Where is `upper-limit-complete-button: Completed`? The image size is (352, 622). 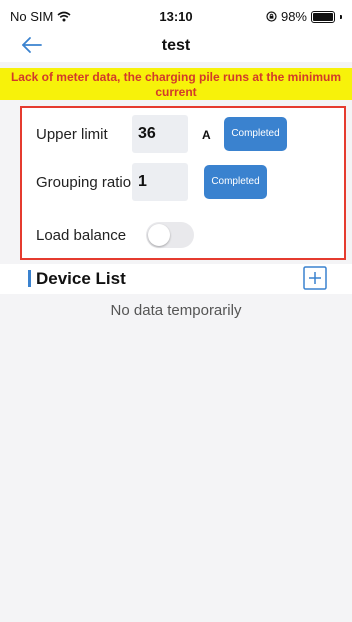
upper-limit-complete-button: Completed is located at coordinates (255, 134).